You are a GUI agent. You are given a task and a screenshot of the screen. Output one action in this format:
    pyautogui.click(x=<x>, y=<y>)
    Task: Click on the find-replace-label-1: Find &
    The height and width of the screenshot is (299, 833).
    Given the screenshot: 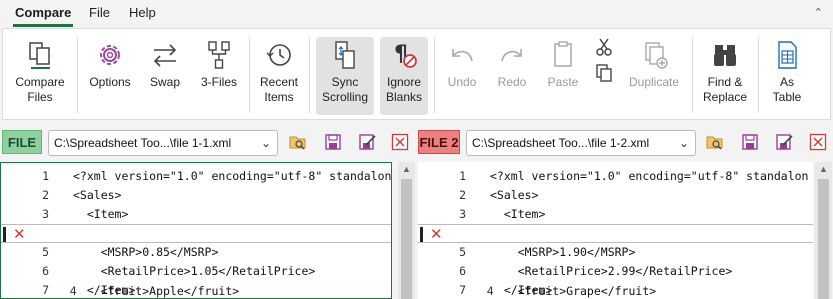 What is the action you would take?
    pyautogui.click(x=725, y=82)
    